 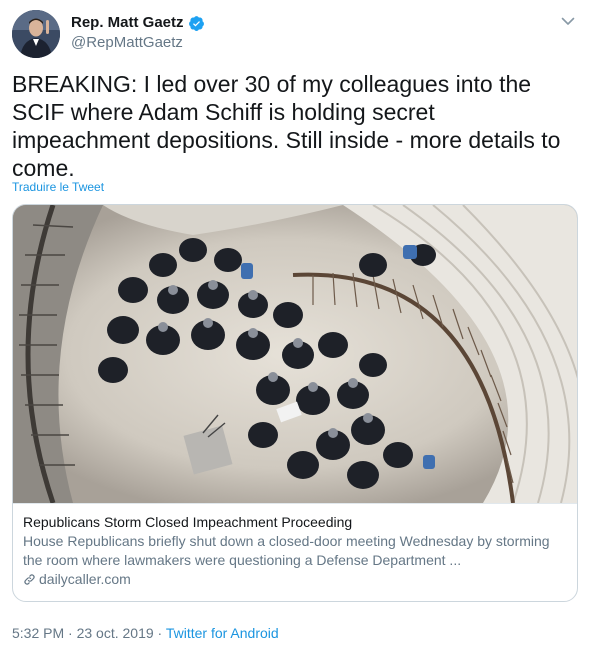 I want to click on author-handle: @RepMattGaetz, so click(x=127, y=43).